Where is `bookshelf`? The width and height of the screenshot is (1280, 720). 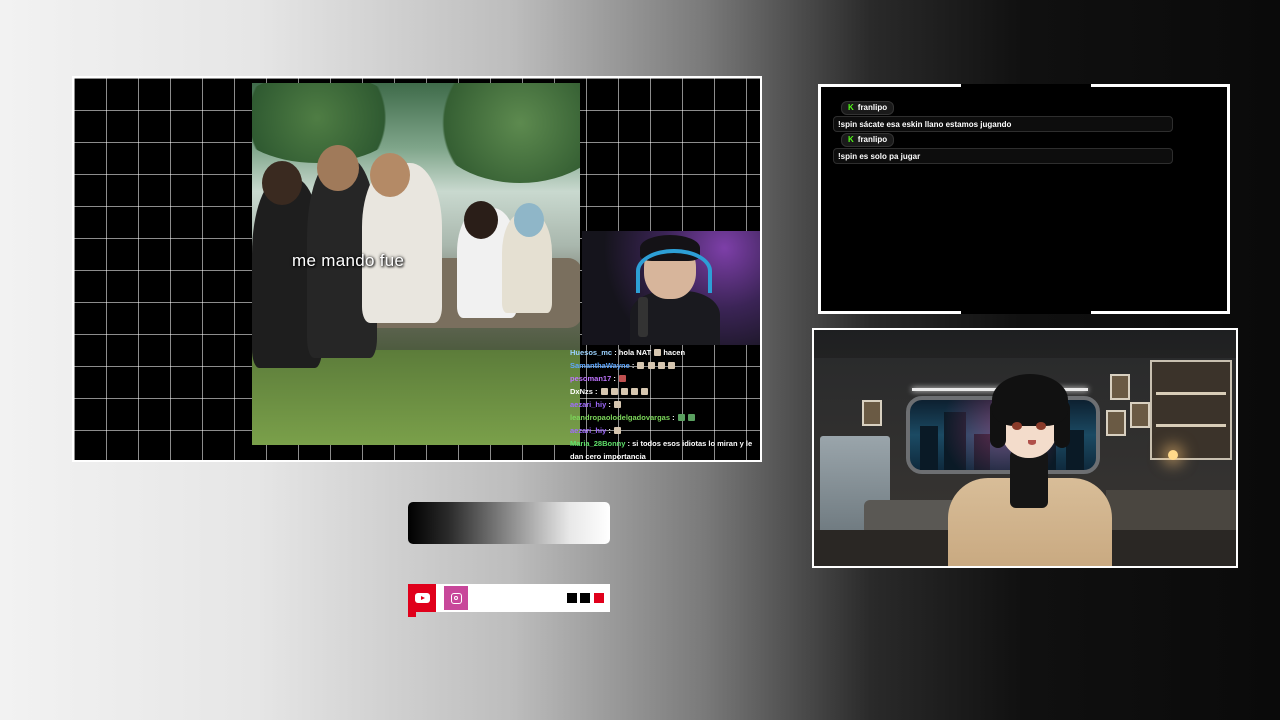
bookshelf is located at coordinates (1191, 410).